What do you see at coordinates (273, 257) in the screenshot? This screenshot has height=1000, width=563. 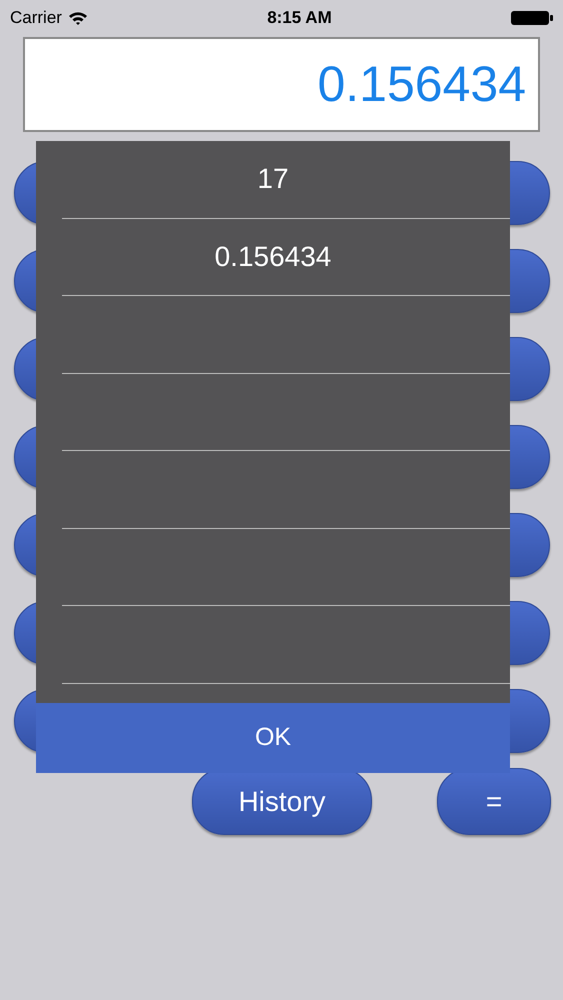 I see `history-entry: 0.156434` at bounding box center [273, 257].